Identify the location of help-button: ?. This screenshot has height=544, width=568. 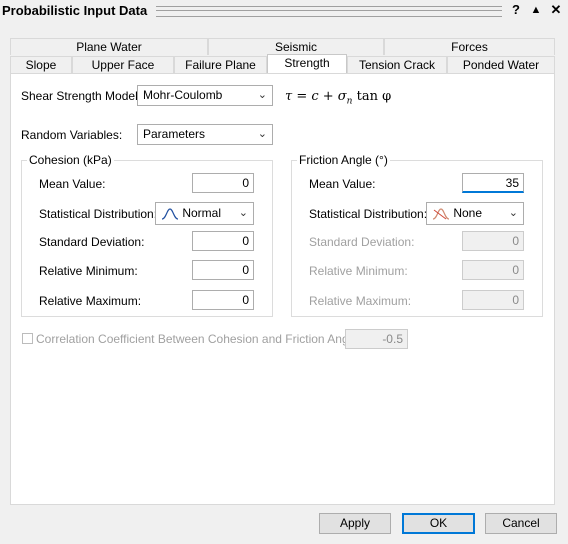
(516, 9).